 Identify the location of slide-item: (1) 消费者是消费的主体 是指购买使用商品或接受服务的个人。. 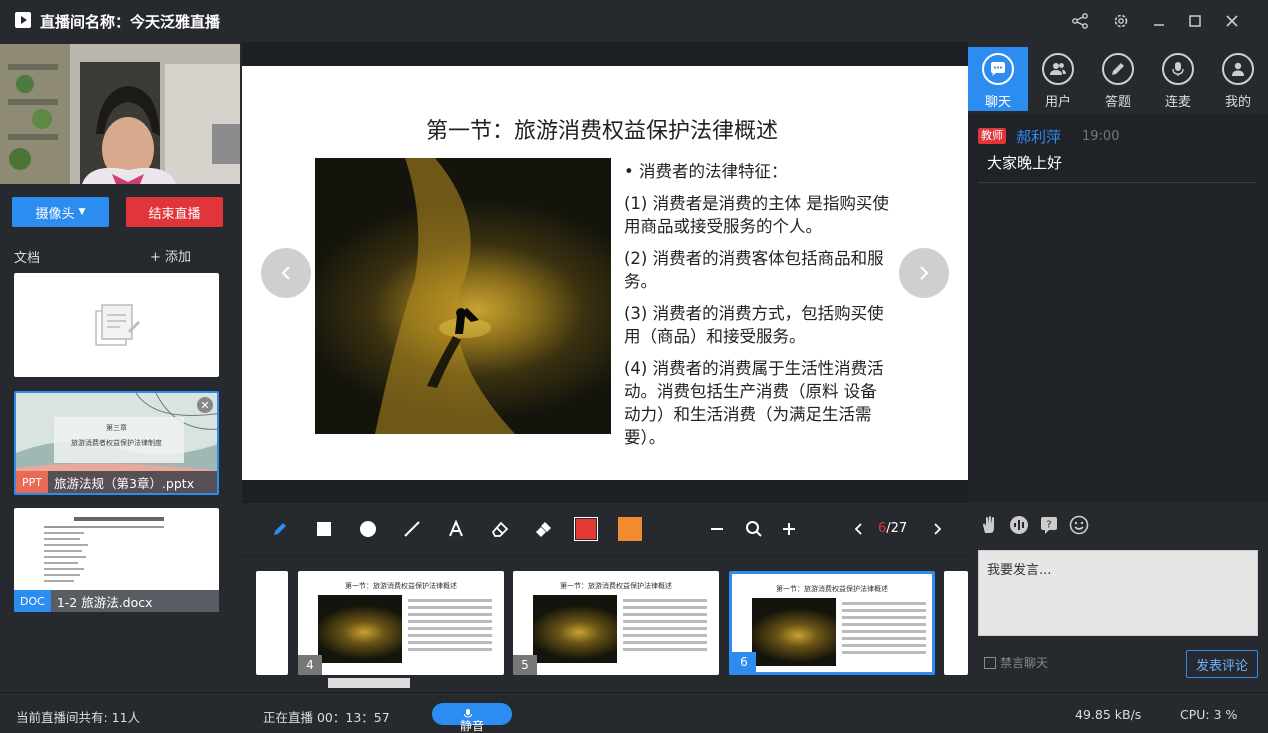
(756, 215).